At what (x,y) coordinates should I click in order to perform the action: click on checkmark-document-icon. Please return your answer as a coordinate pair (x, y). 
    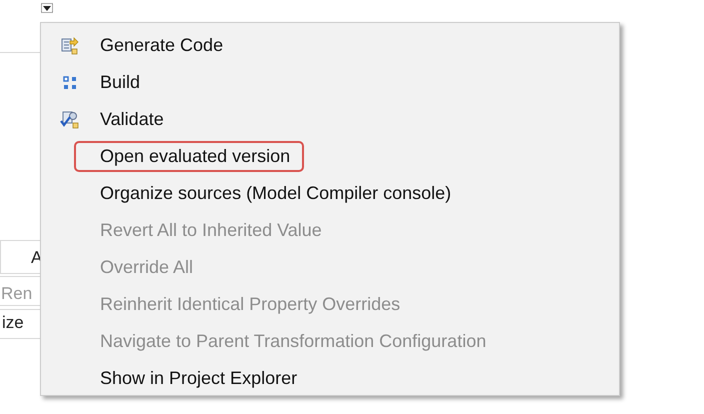
    Looking at the image, I should click on (70, 119).